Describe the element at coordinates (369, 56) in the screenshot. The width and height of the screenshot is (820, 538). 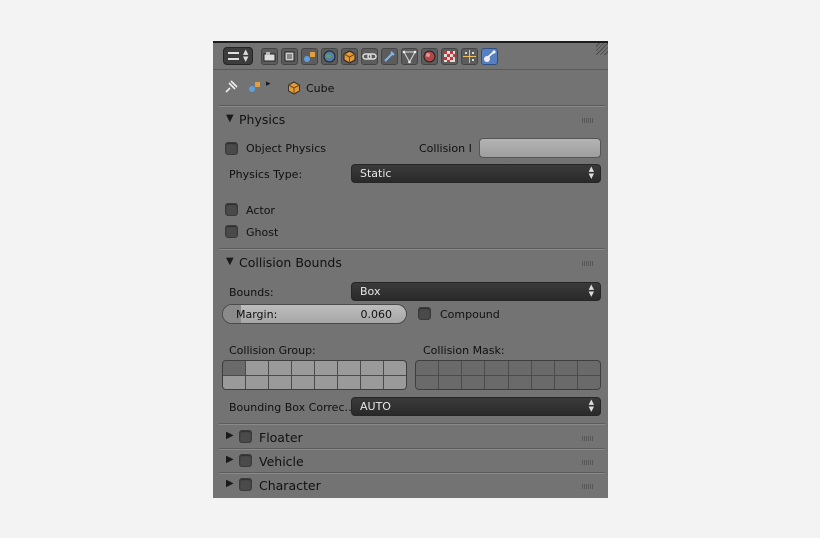
I see `constraints-icon` at that location.